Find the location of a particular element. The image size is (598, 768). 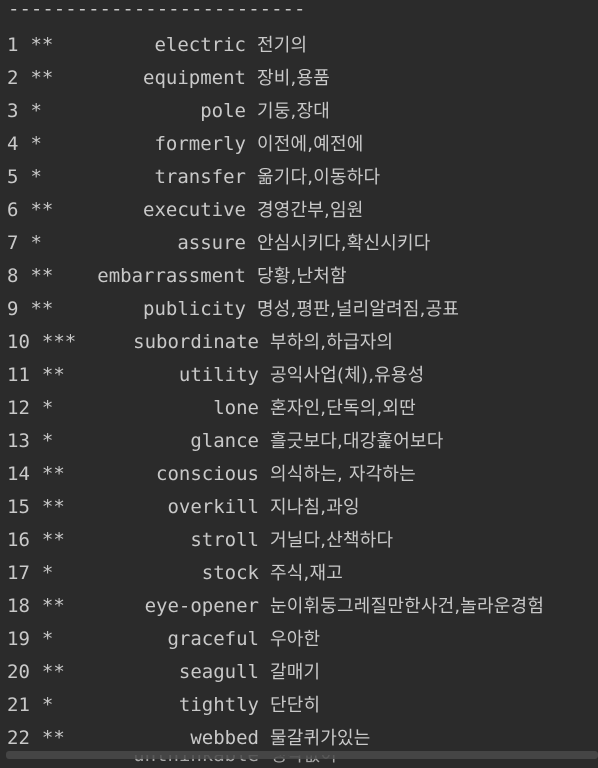

table-row: 13 * glance 흘긋보다,대강훑어보다 is located at coordinates (299, 441).